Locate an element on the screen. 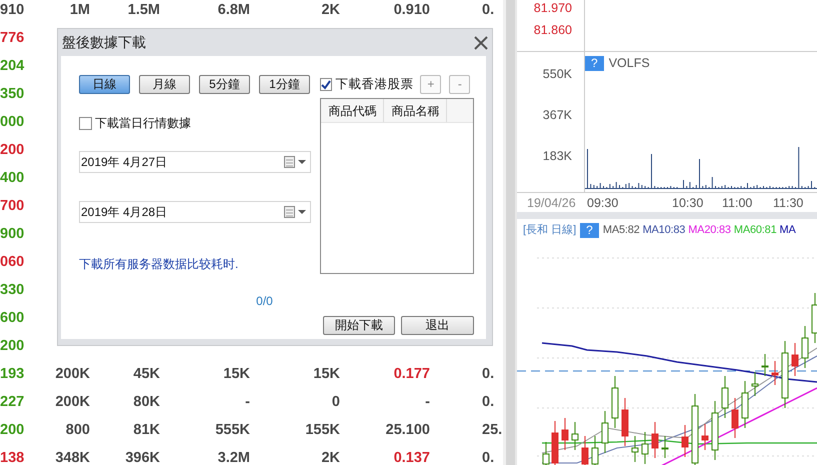  table-cell: 400 is located at coordinates (12, 178).